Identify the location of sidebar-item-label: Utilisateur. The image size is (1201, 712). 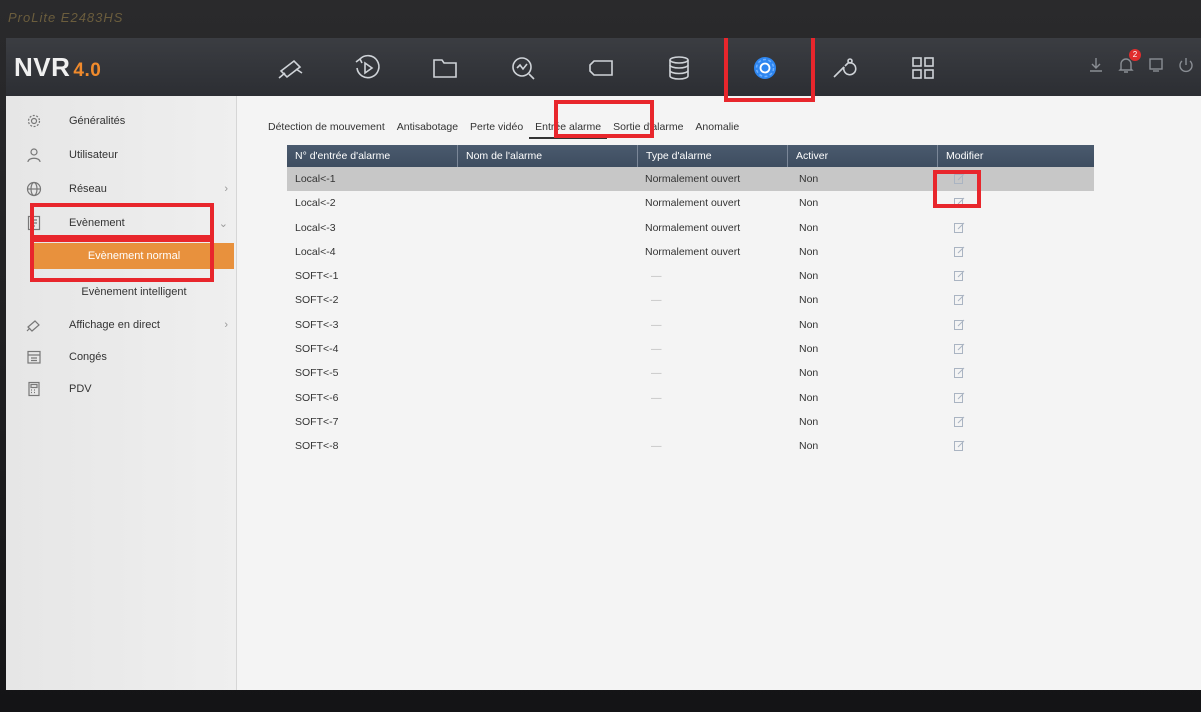
(93, 155).